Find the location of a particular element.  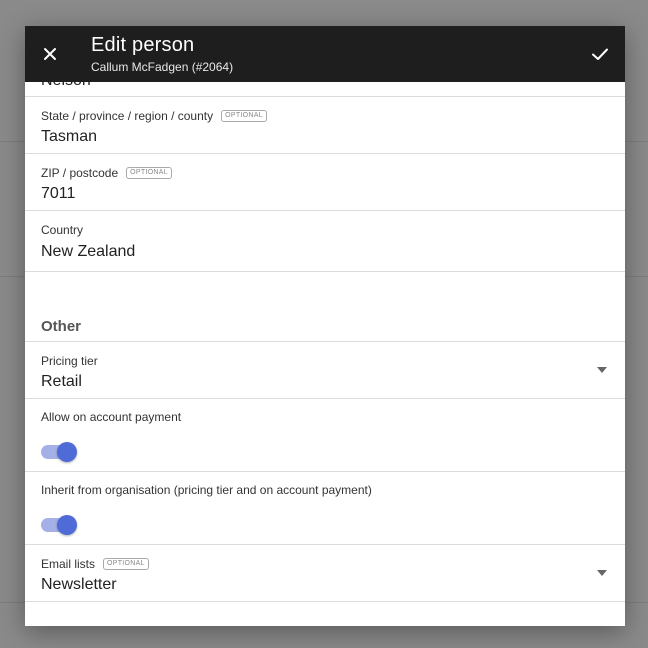

zip-label: ZIP / postcode OPTIONAL is located at coordinates (106, 173).